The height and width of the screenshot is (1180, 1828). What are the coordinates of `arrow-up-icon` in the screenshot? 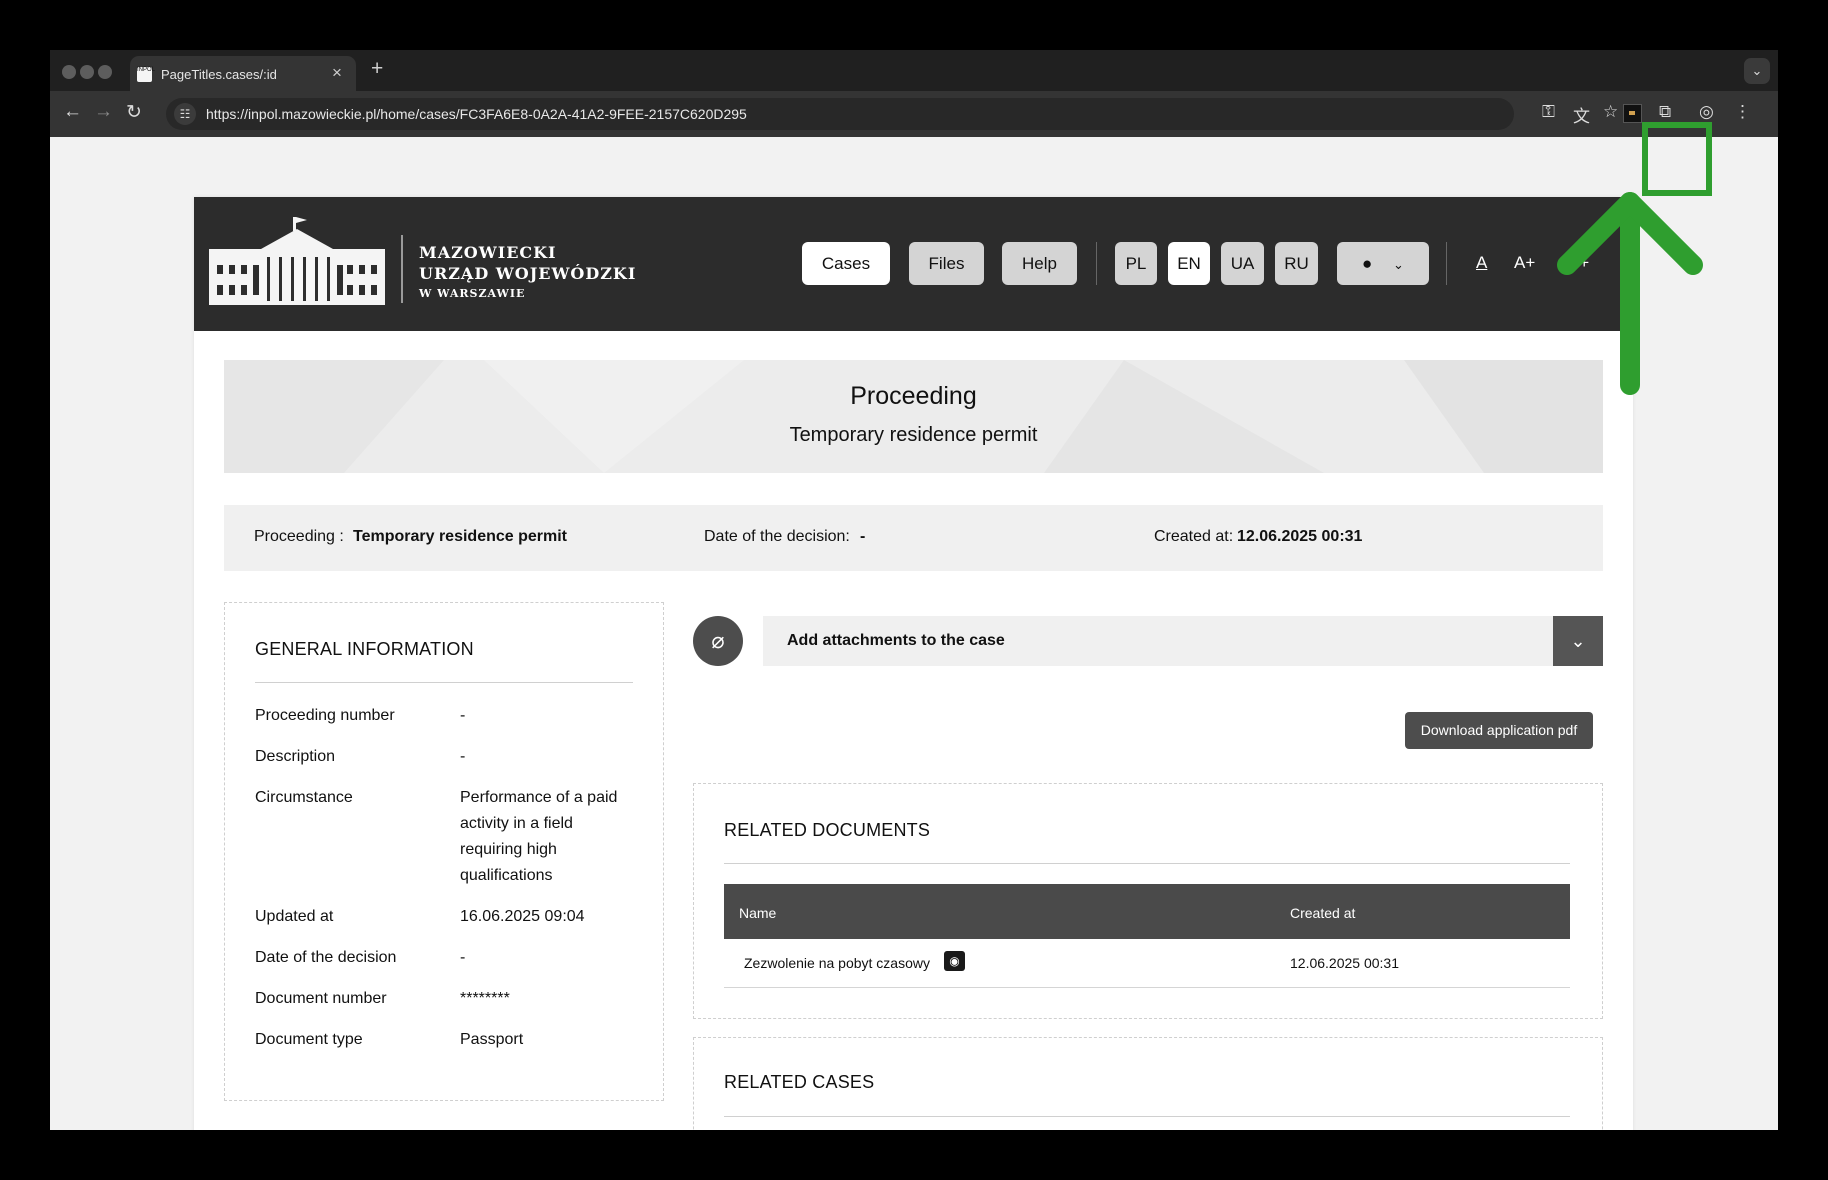 It's located at (1630, 293).